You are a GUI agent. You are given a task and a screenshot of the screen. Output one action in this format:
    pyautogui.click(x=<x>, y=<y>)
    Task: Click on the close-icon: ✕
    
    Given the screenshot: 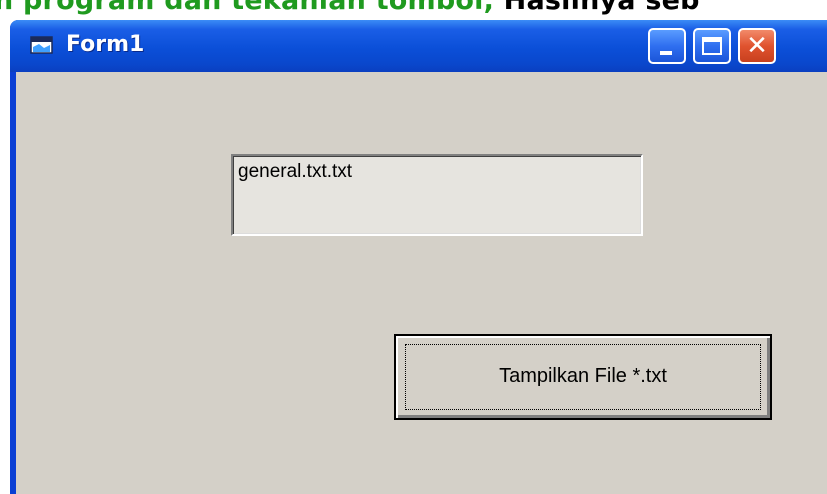 What is the action you would take?
    pyautogui.click(x=757, y=46)
    